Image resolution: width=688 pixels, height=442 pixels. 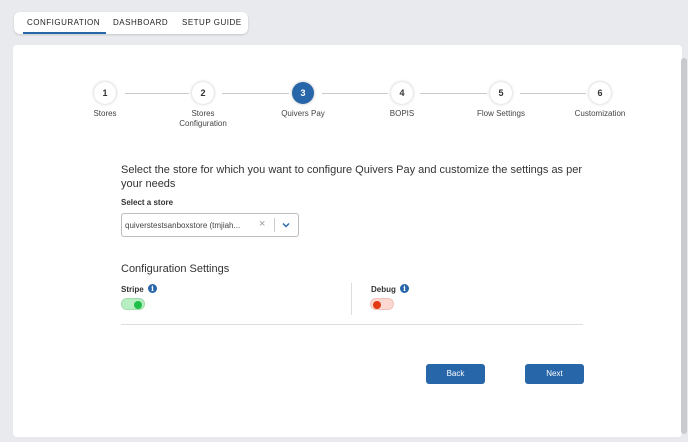 What do you see at coordinates (203, 113) in the screenshot?
I see `step-2-label-line1: Stores` at bounding box center [203, 113].